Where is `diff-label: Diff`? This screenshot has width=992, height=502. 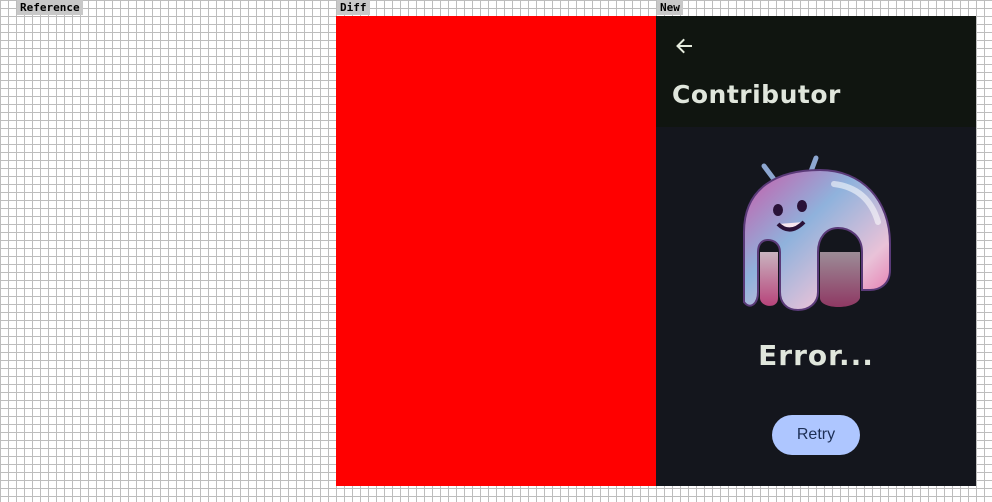
diff-label: Diff is located at coordinates (353, 7).